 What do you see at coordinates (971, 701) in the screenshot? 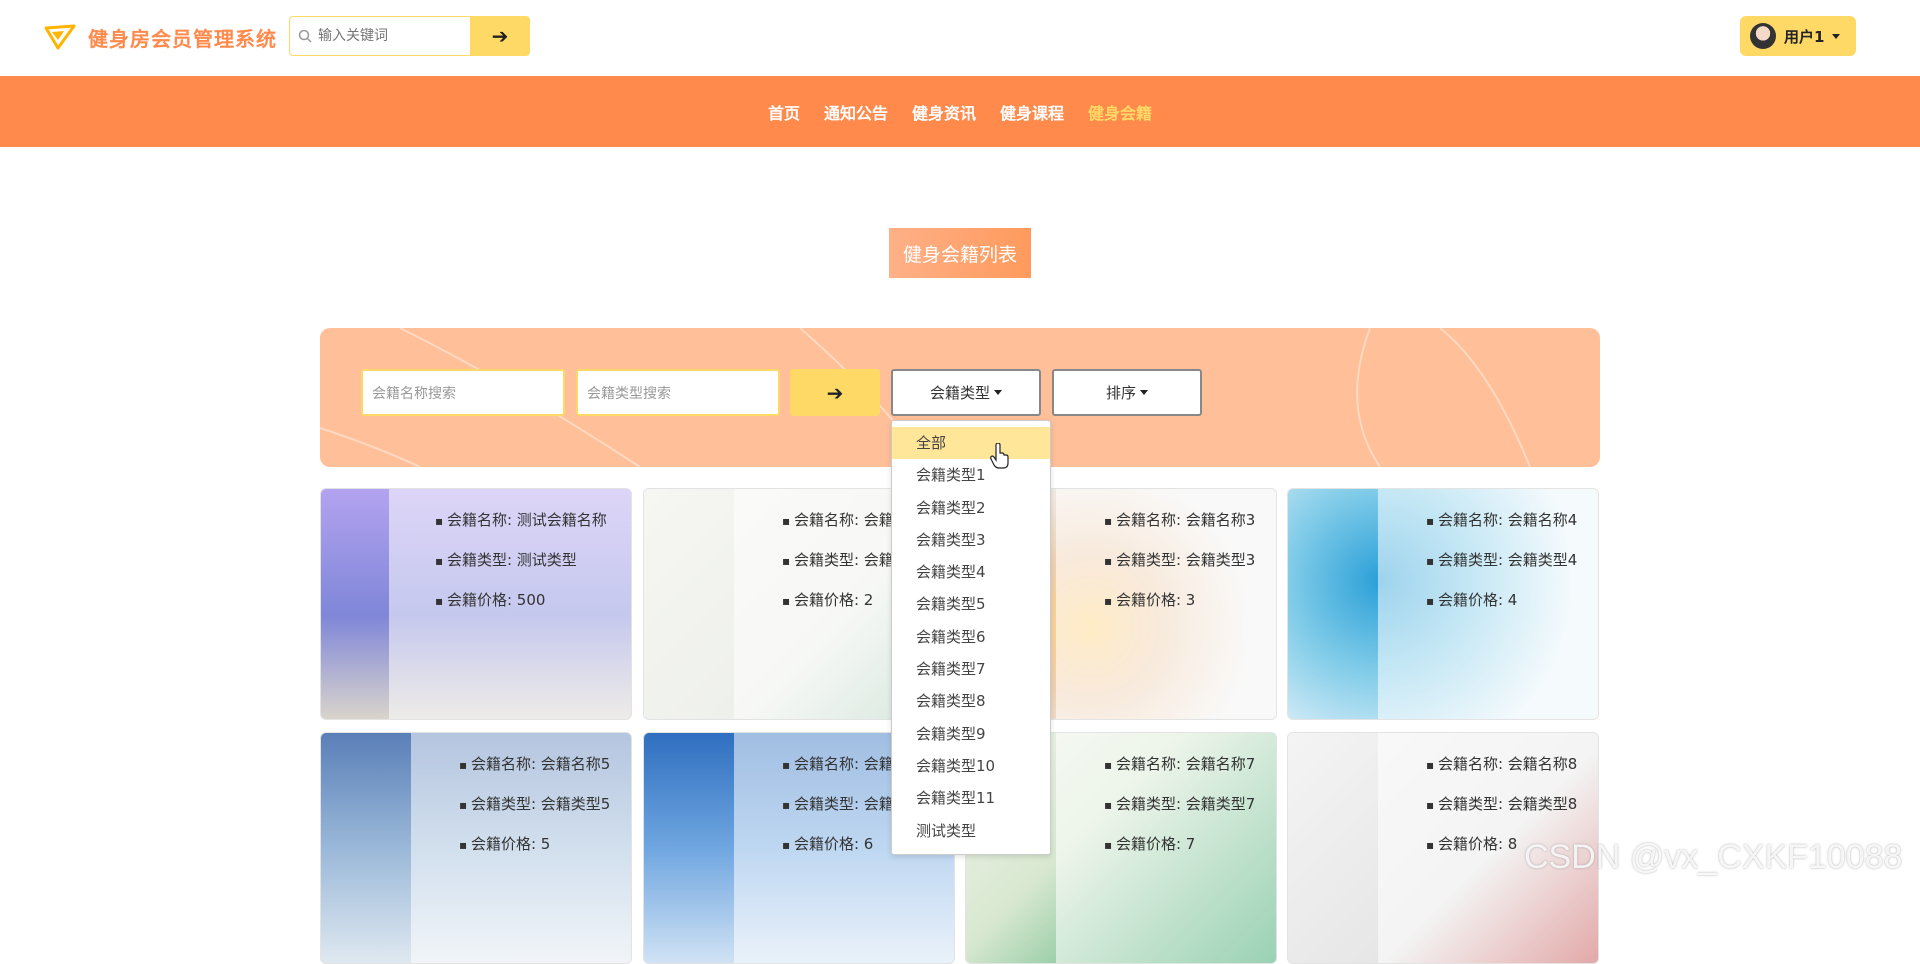
I see `dropdown-item: 会籍类型8` at bounding box center [971, 701].